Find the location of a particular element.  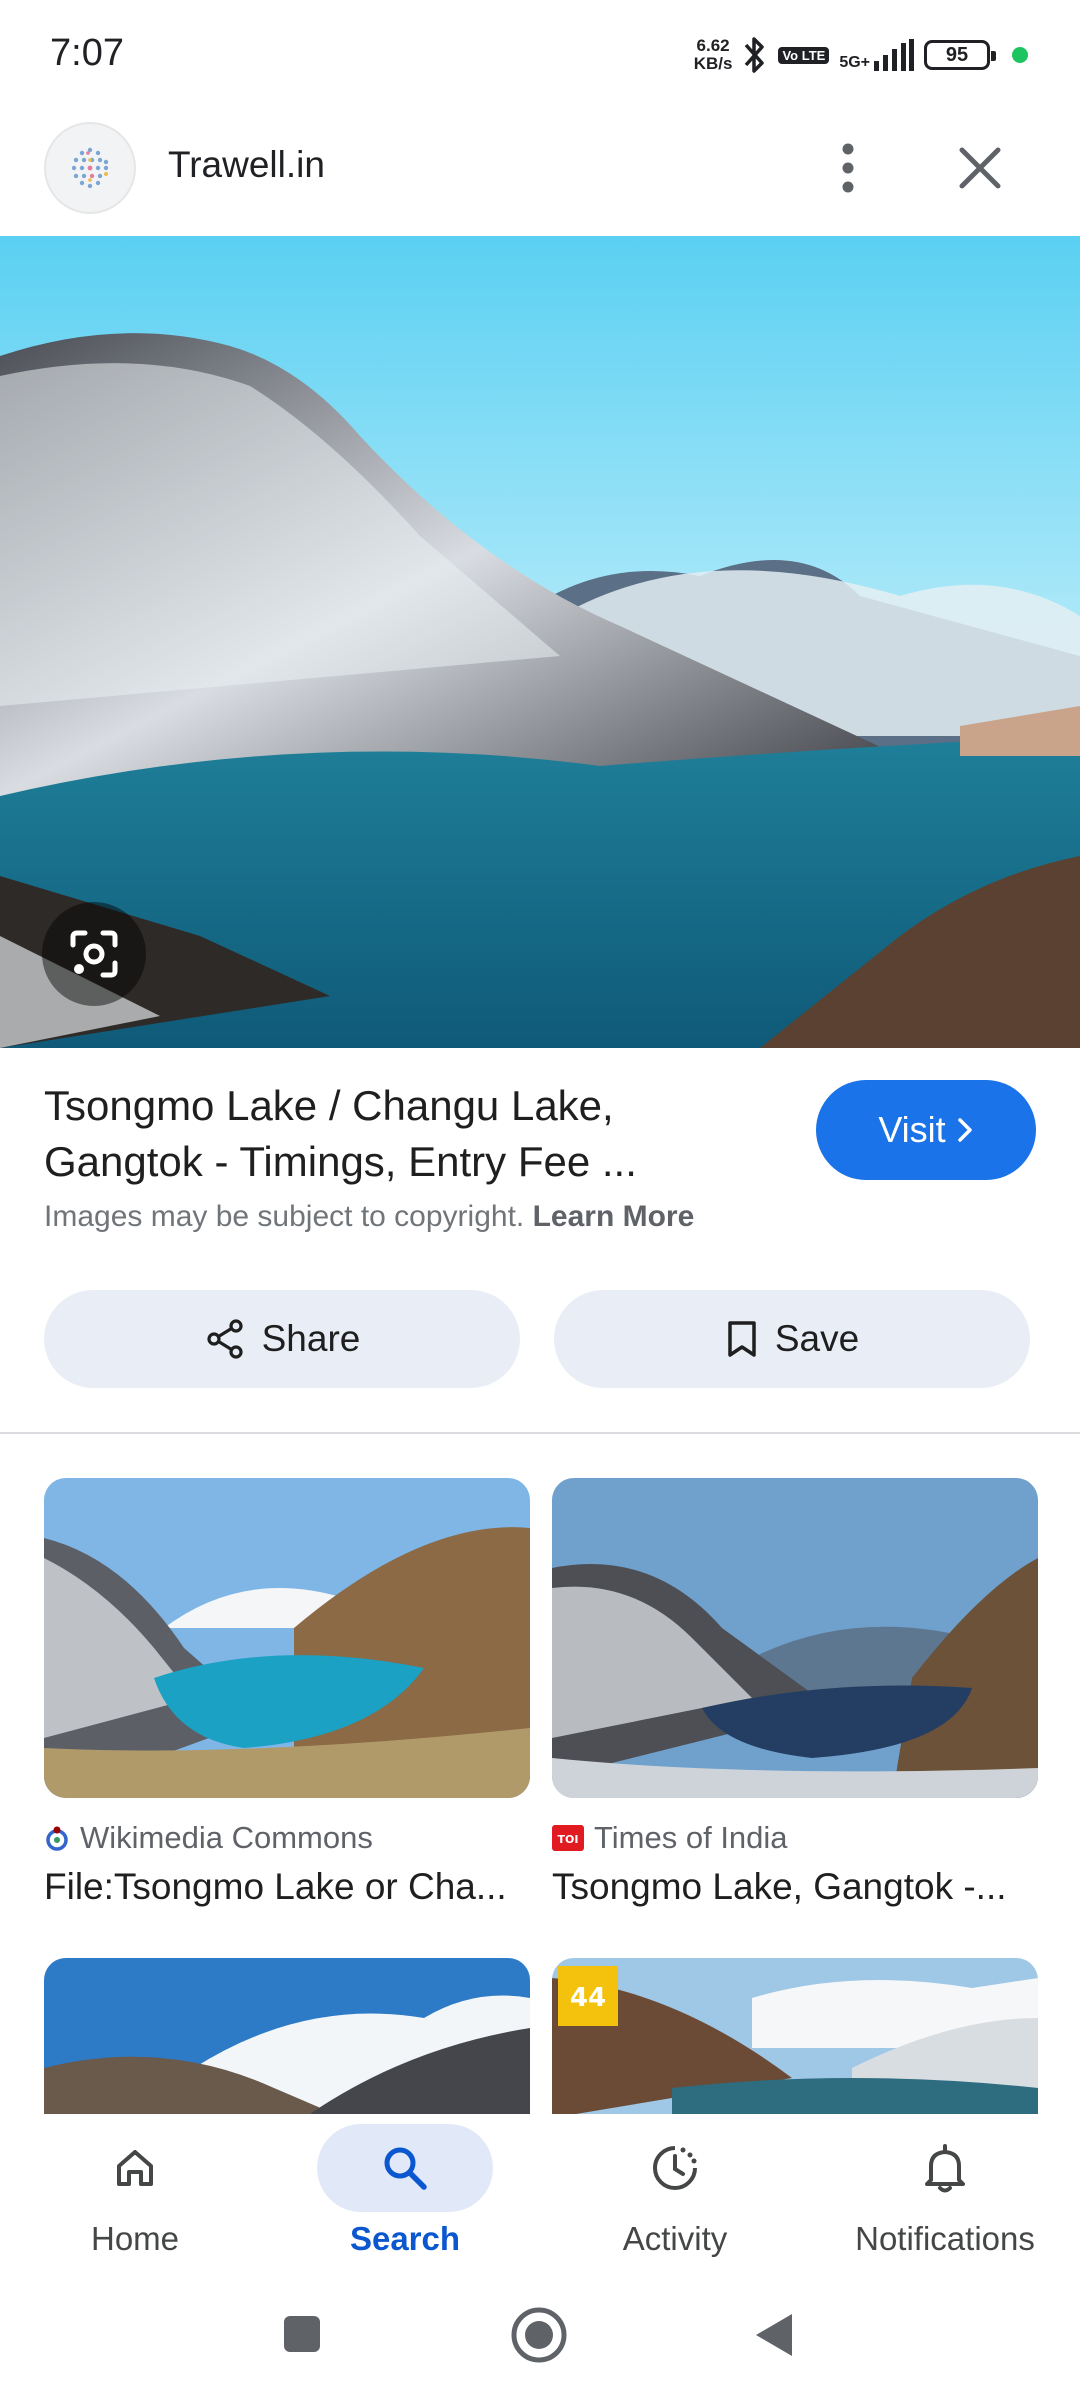

volte-badge: Vo LTE is located at coordinates (804, 55).